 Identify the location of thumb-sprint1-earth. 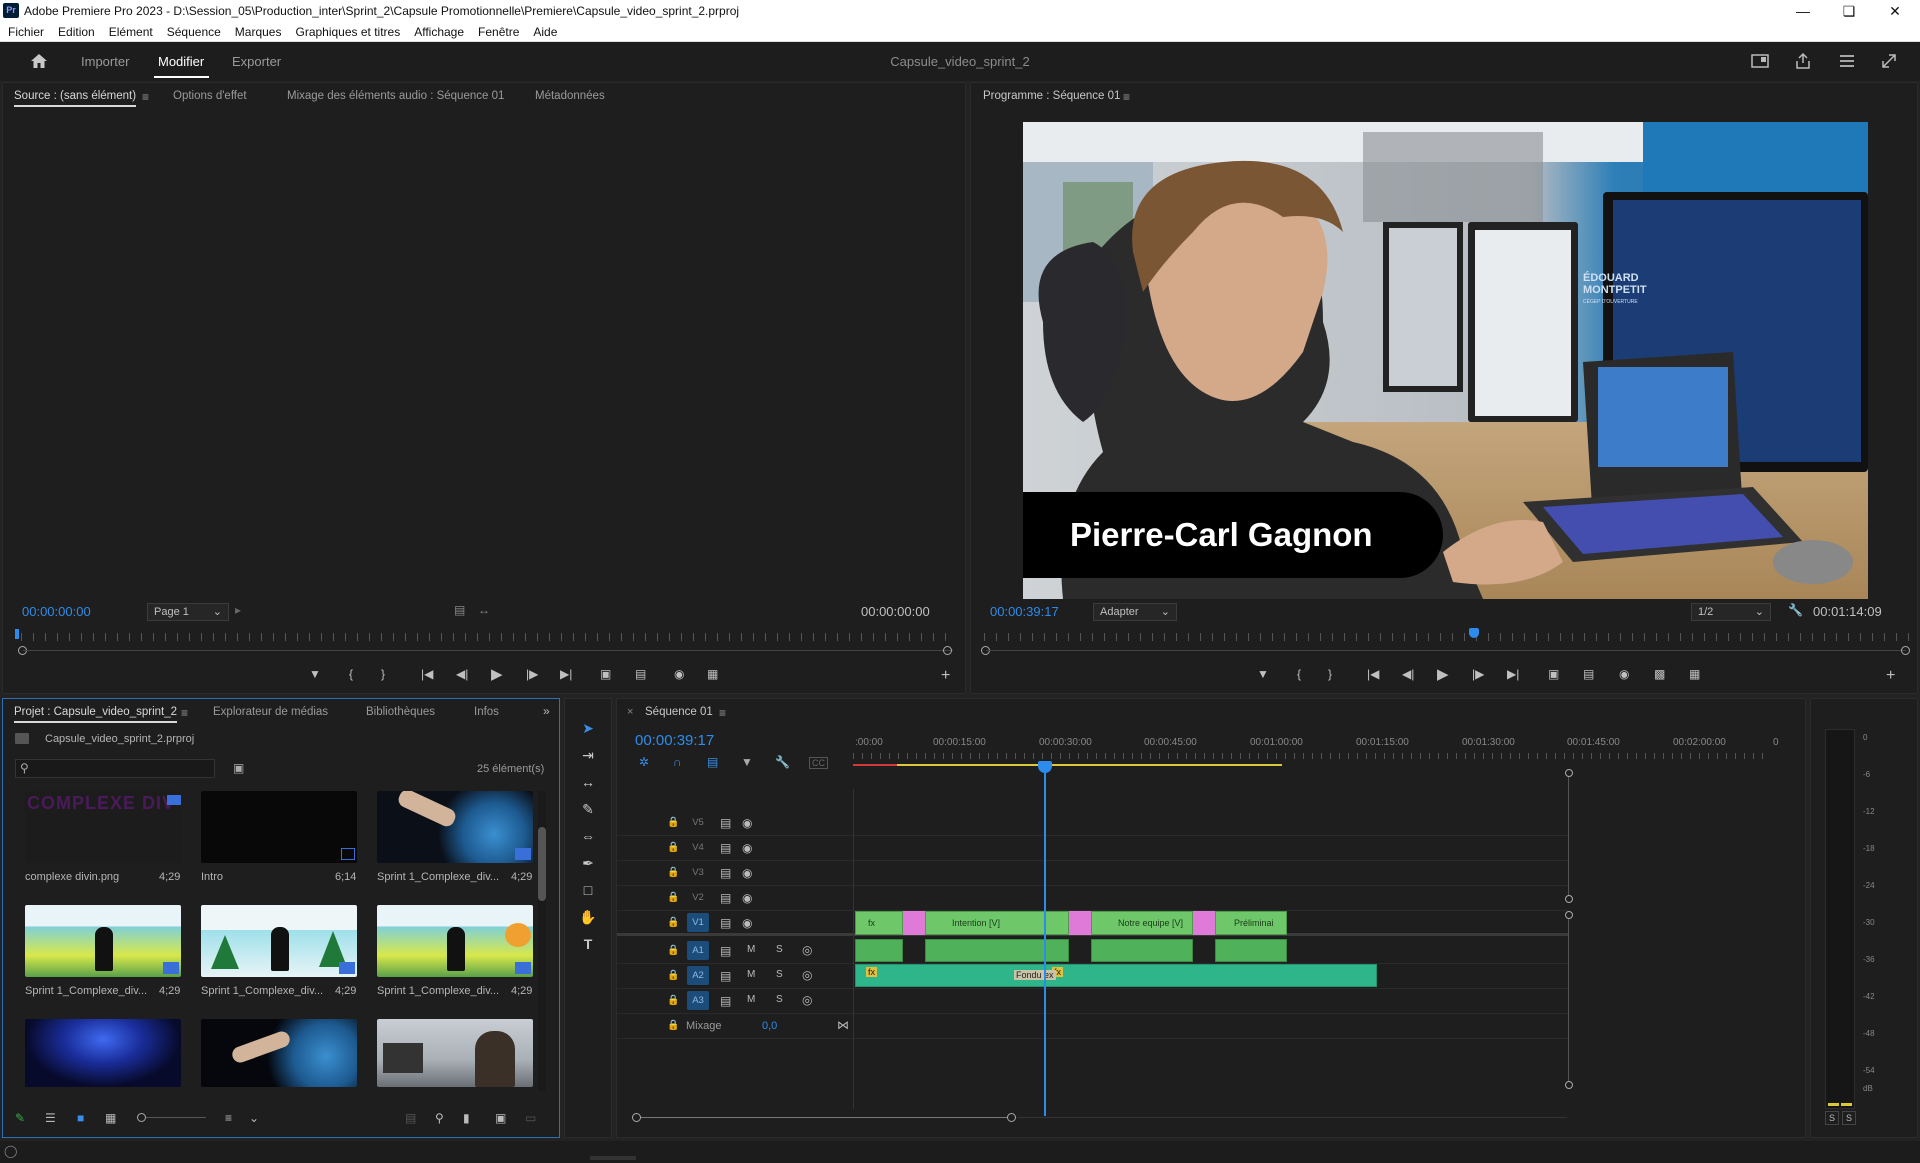
(455, 827).